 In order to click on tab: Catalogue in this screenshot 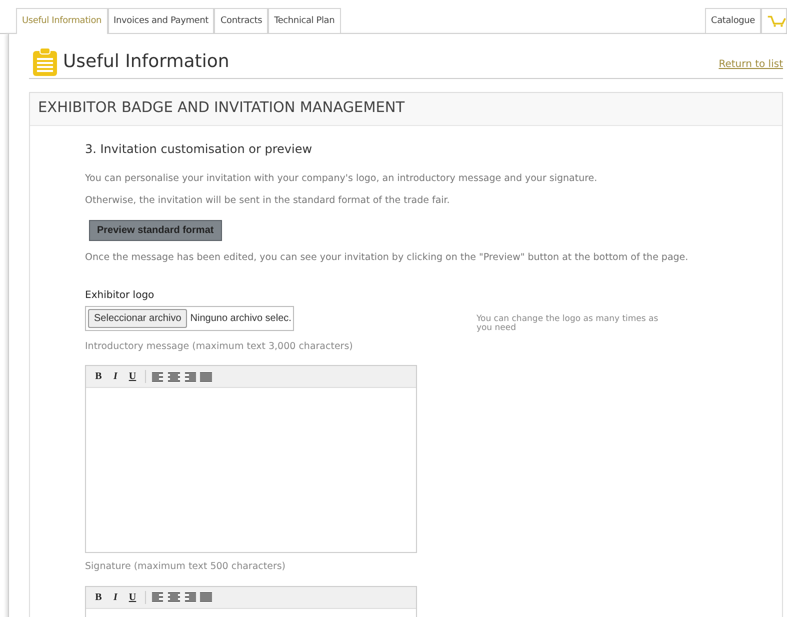, I will do `click(732, 20)`.